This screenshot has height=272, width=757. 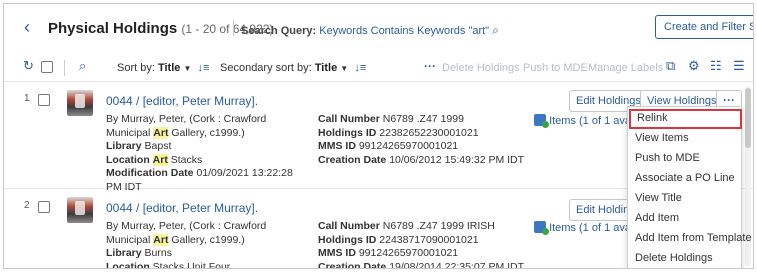 I want to click on menu-item-delete-holdings: Delete Holdings, so click(x=684, y=258).